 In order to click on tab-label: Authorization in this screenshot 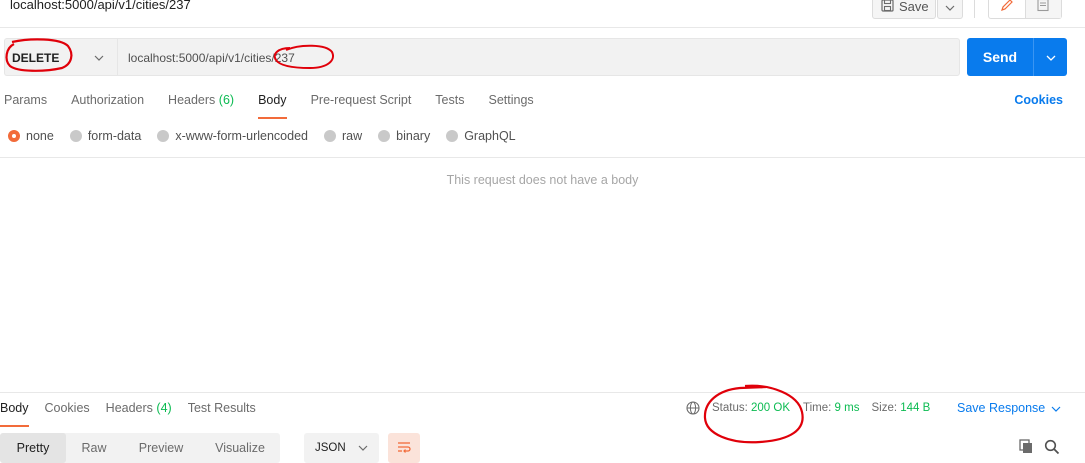, I will do `click(108, 100)`.